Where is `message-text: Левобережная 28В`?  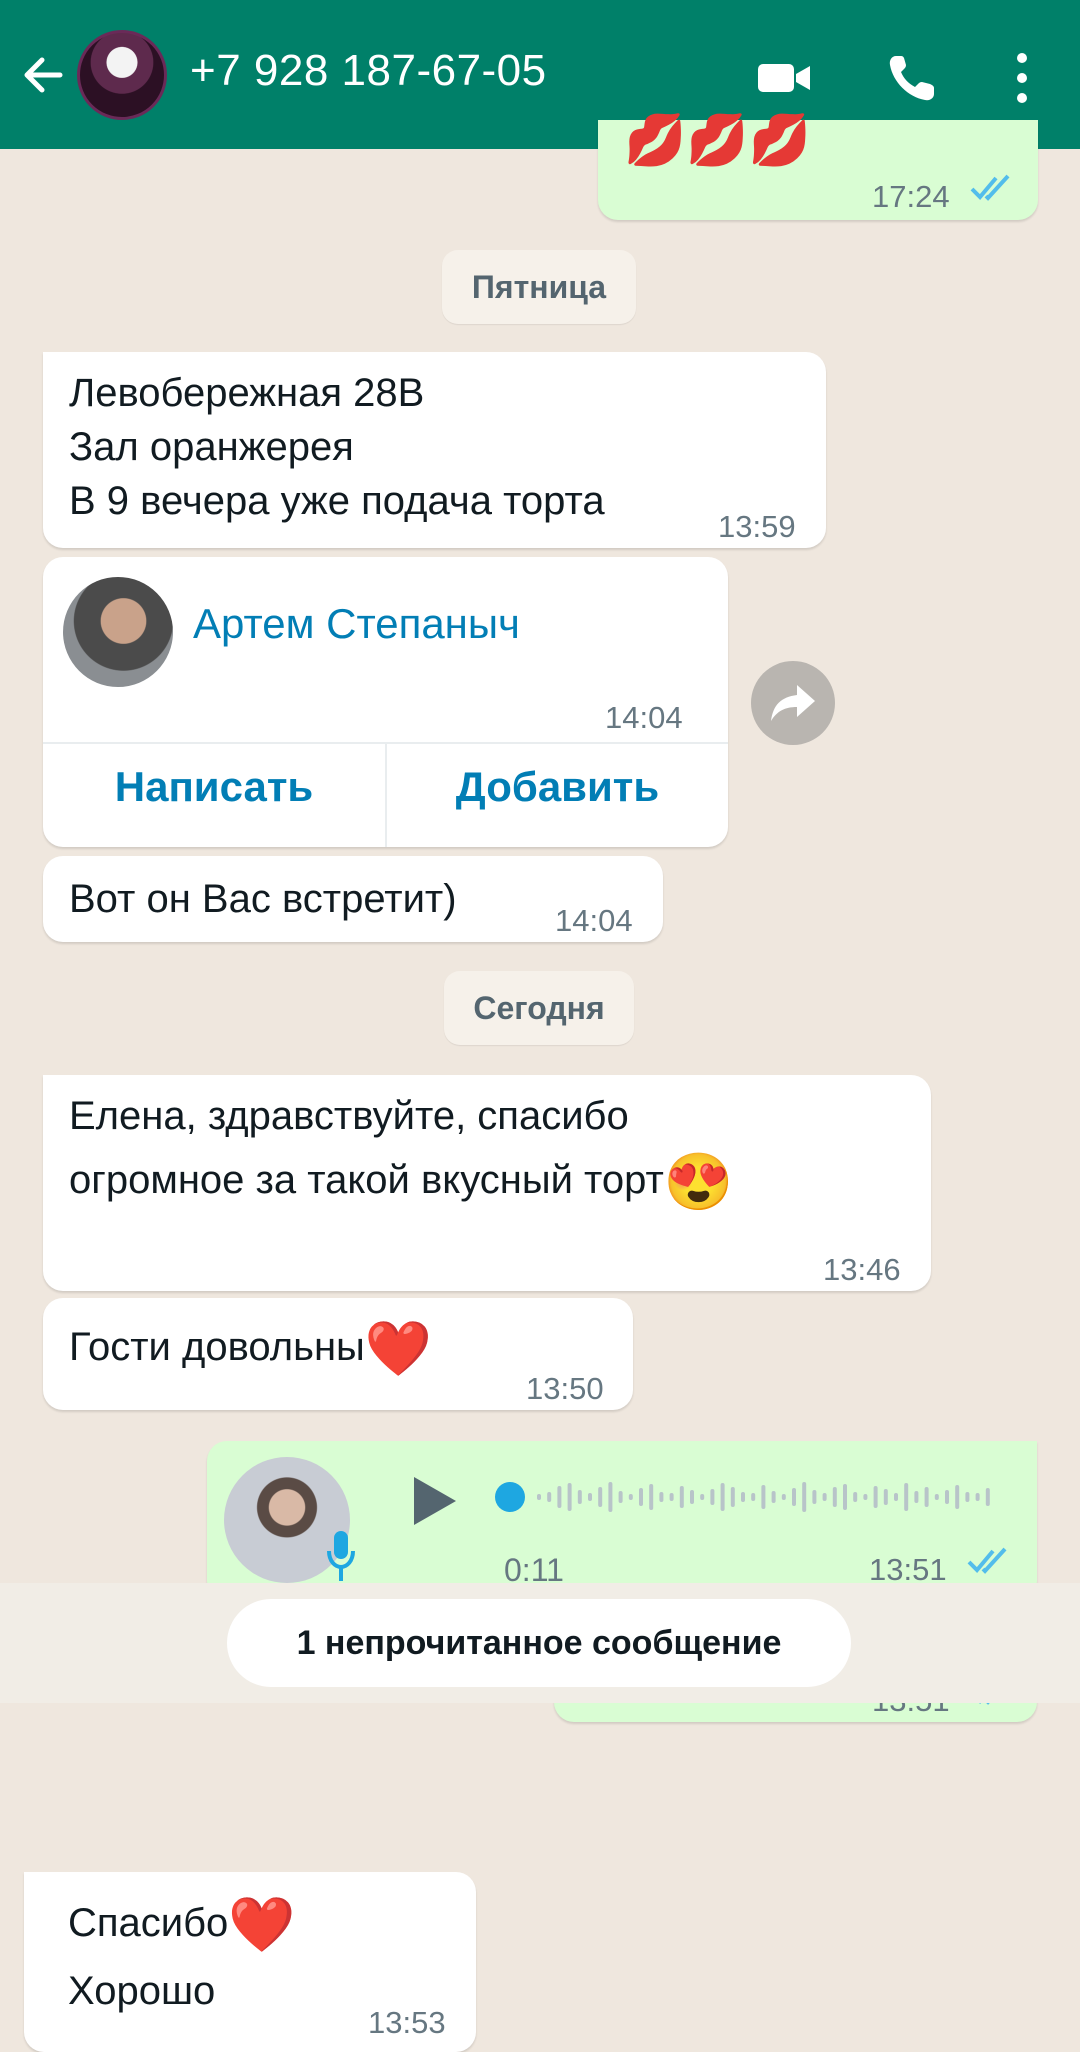
message-text: Левобережная 28В is located at coordinates (247, 393).